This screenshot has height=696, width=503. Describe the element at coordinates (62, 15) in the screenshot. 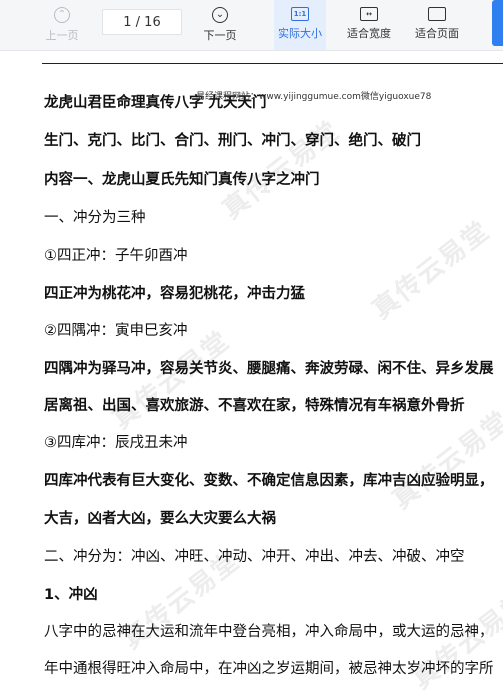

I see `arrow-up-circle-icon: ⌃` at that location.